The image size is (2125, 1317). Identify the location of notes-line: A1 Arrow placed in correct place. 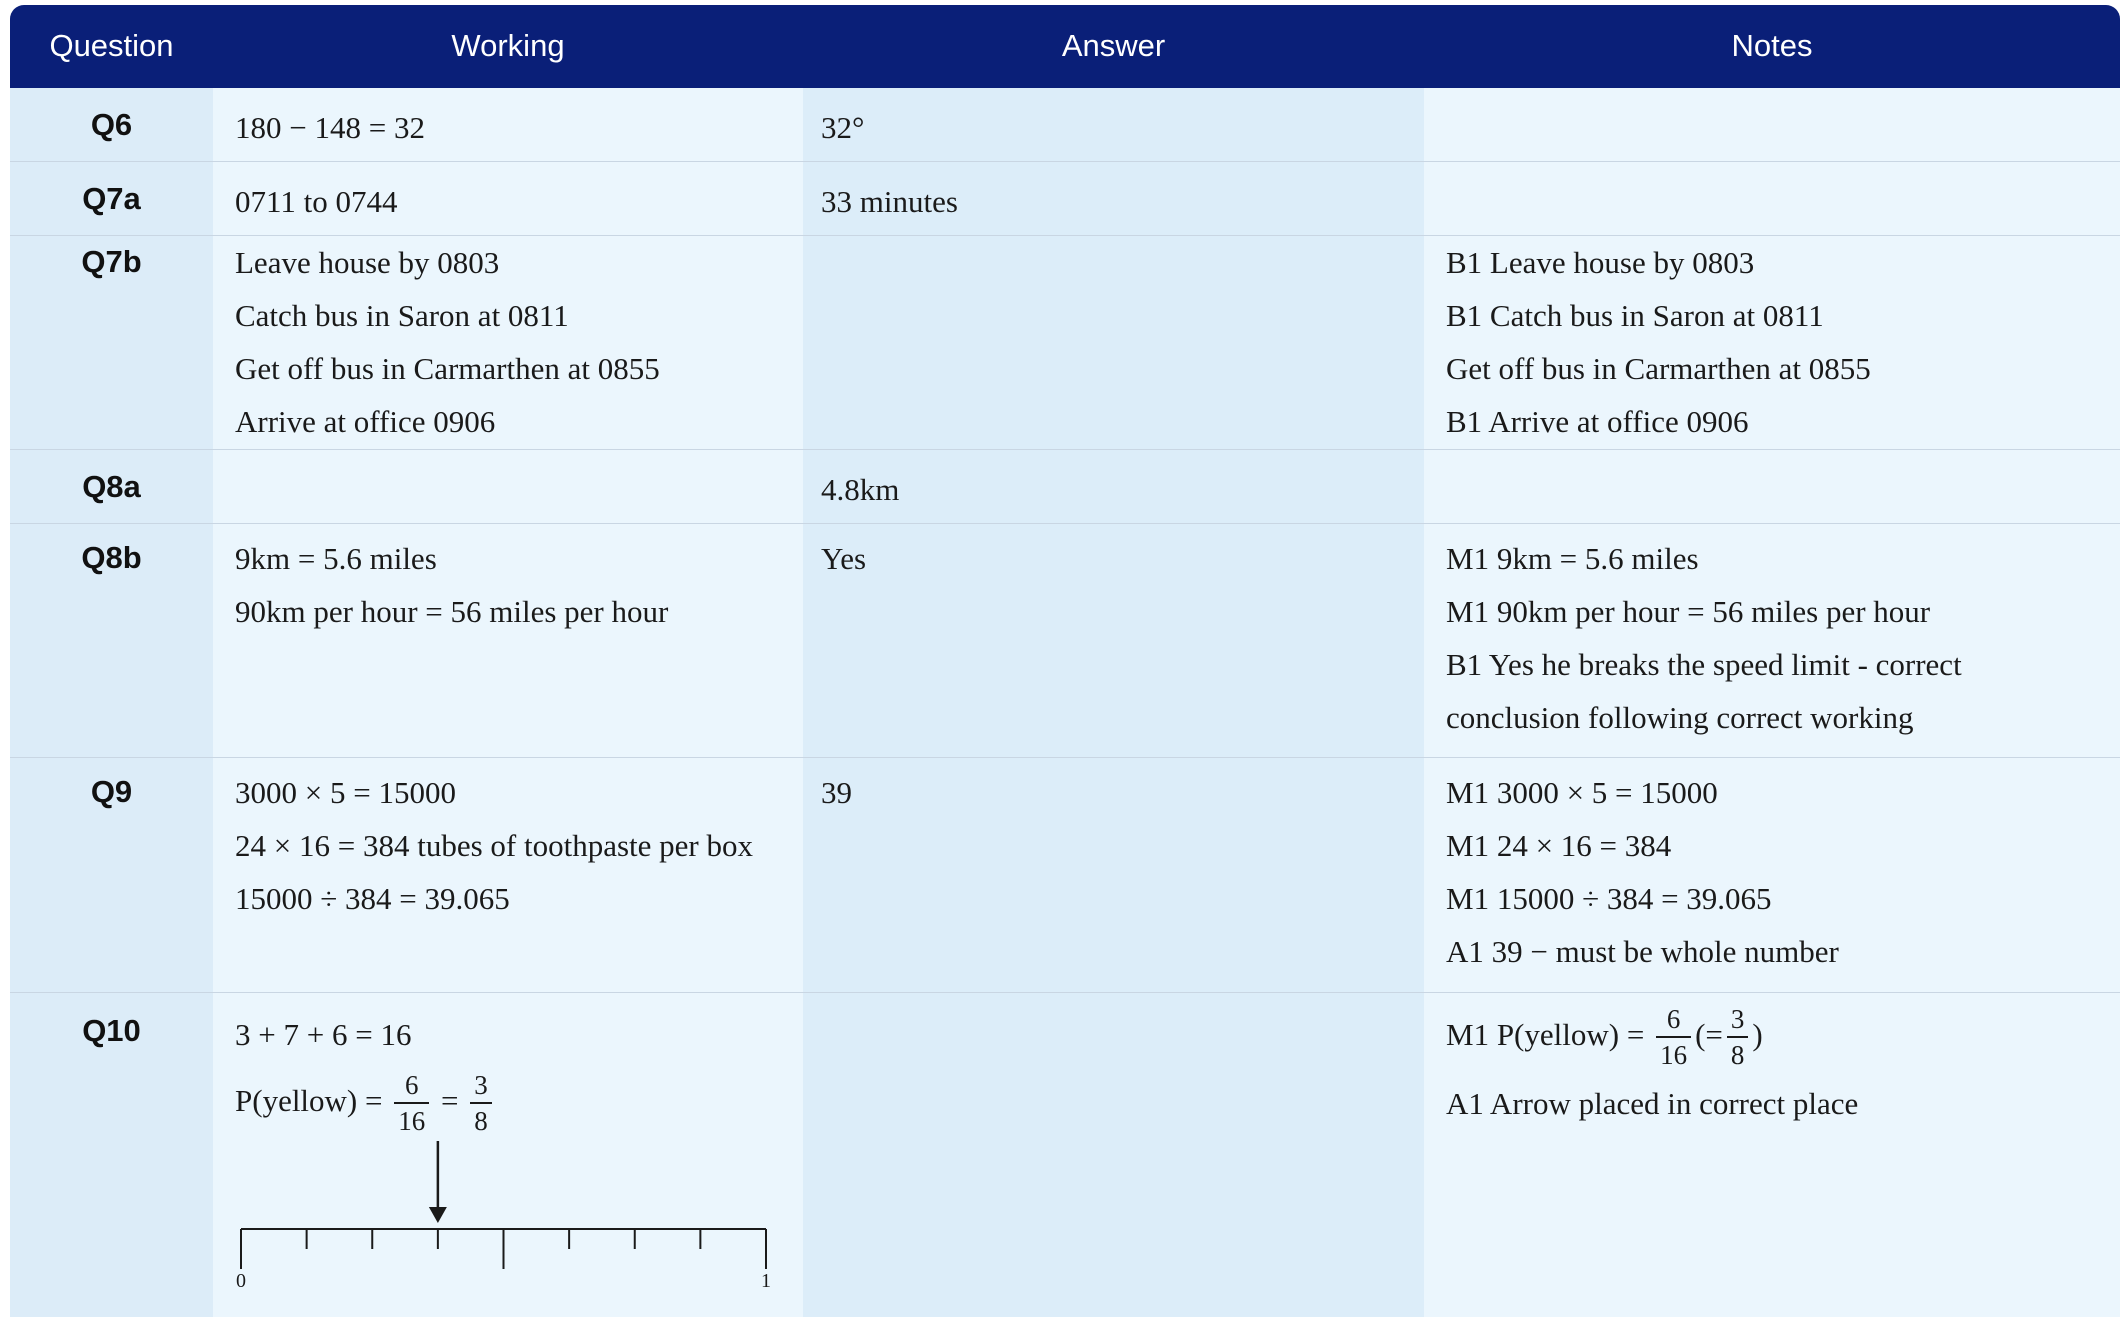
(1783, 1104).